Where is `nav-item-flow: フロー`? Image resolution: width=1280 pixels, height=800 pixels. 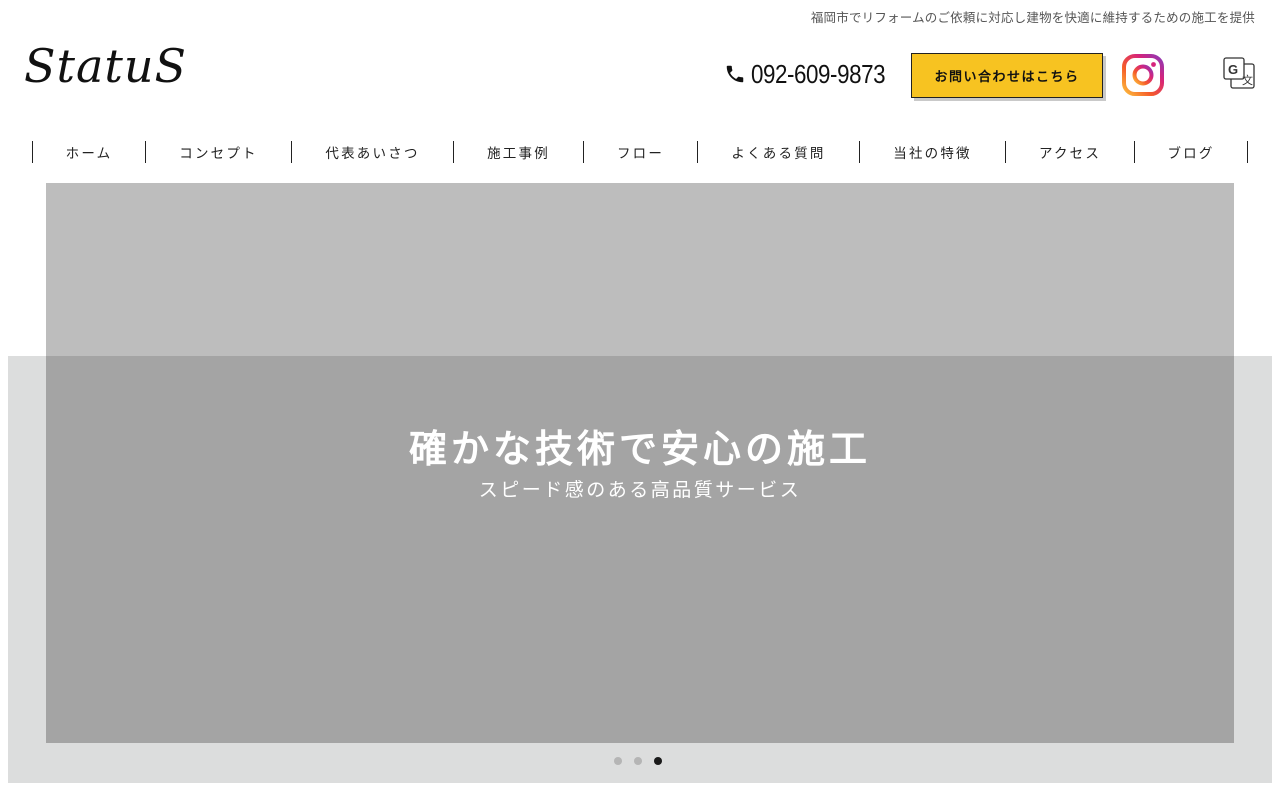
nav-item-flow: フロー is located at coordinates (641, 152).